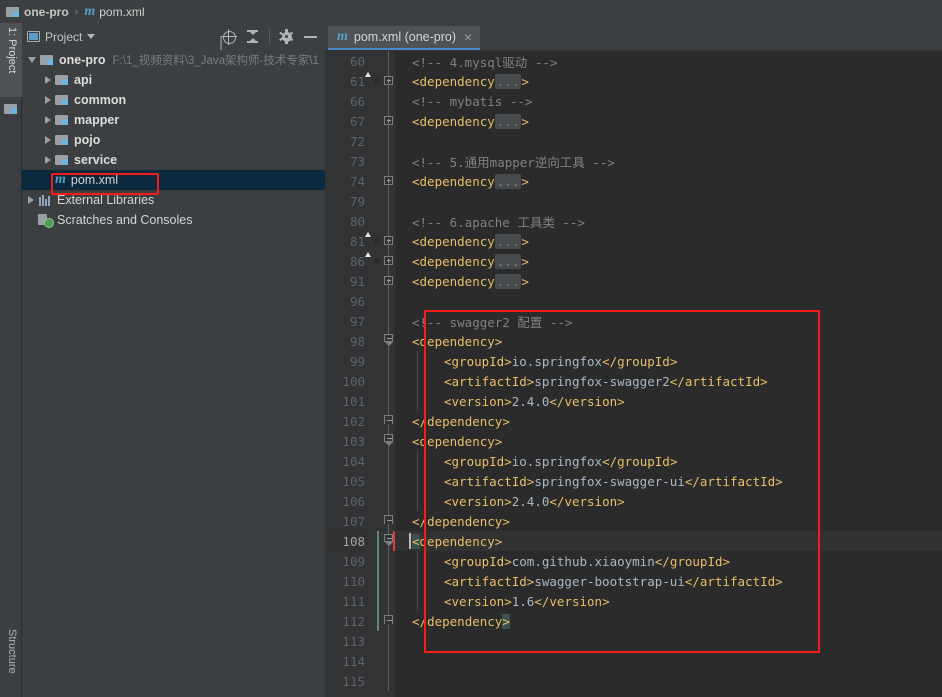 This screenshot has height=697, width=942. What do you see at coordinates (114, 12) in the screenshot?
I see `breadcrumb-file: m pom.xml` at bounding box center [114, 12].